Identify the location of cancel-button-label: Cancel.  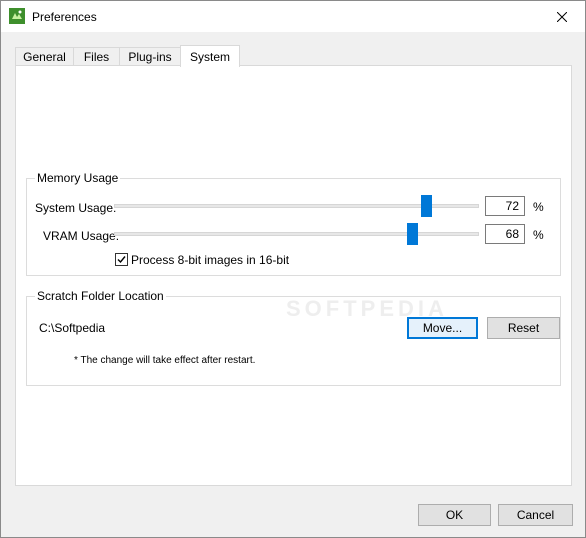
(535, 515).